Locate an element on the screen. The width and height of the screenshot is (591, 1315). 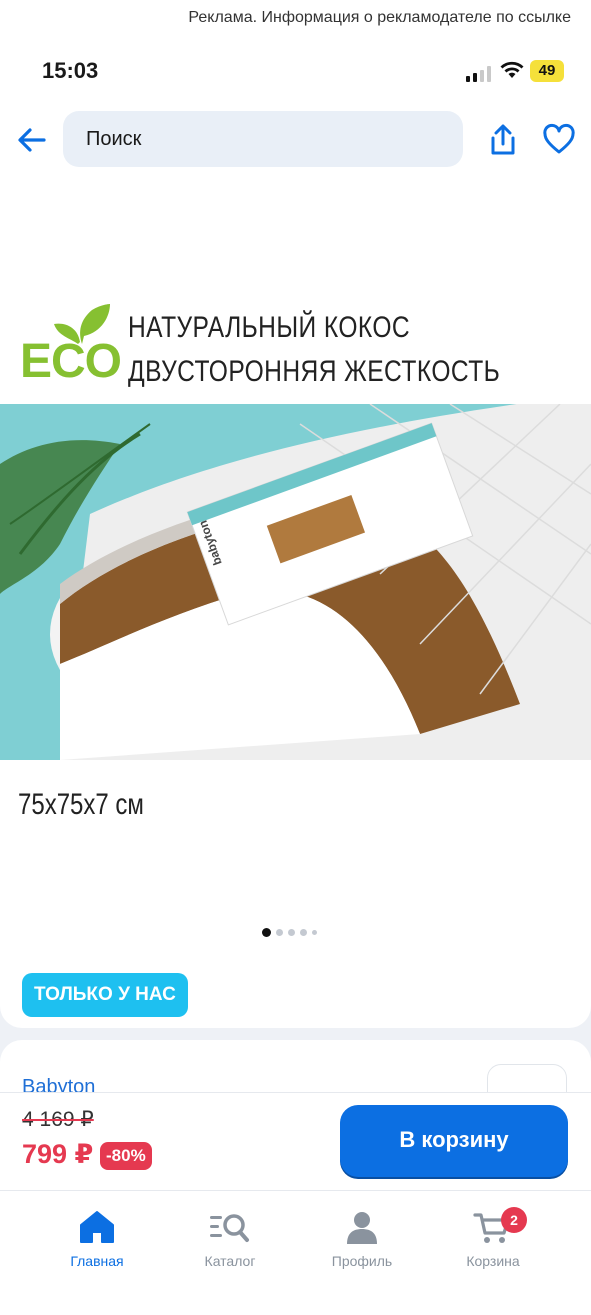
old-price: 4 169 ₽ is located at coordinates (58, 1119).